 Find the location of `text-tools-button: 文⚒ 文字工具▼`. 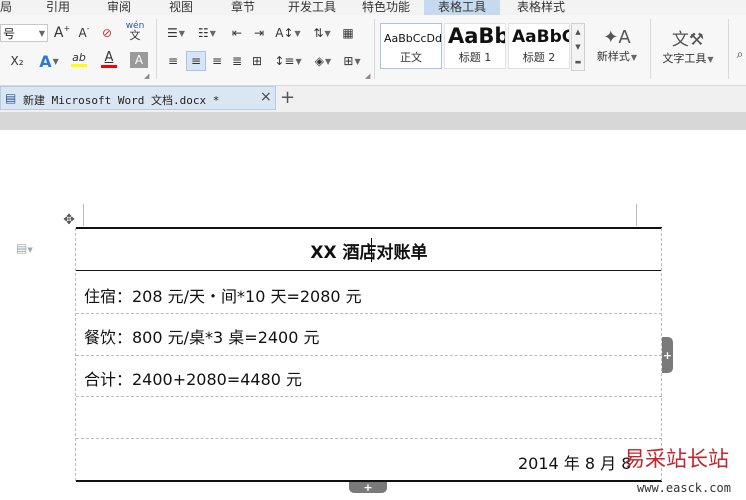

text-tools-button: 文⚒ 文字工具▼ is located at coordinates (688, 45).